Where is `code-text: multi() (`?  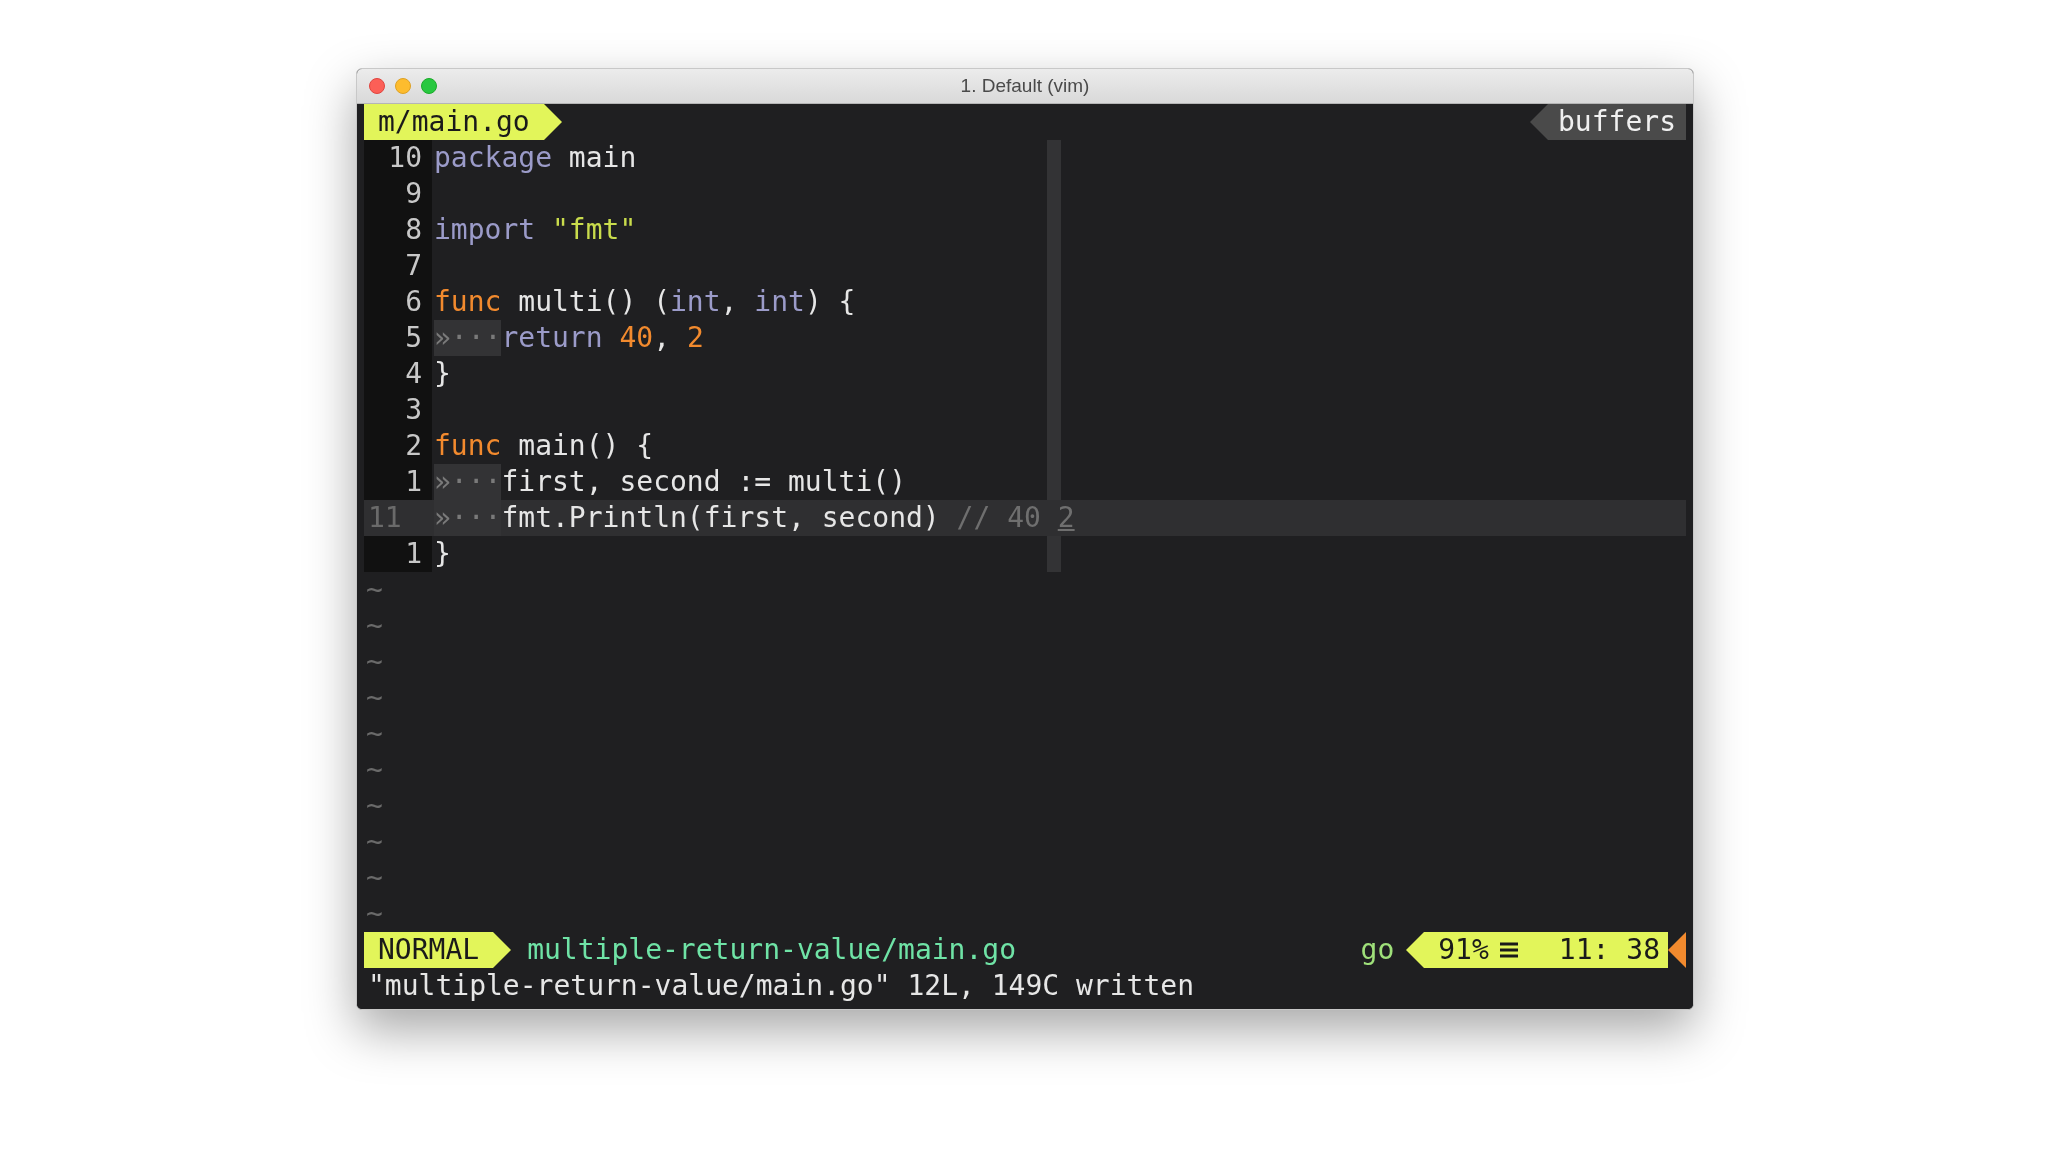 code-text: multi() ( is located at coordinates (593, 302).